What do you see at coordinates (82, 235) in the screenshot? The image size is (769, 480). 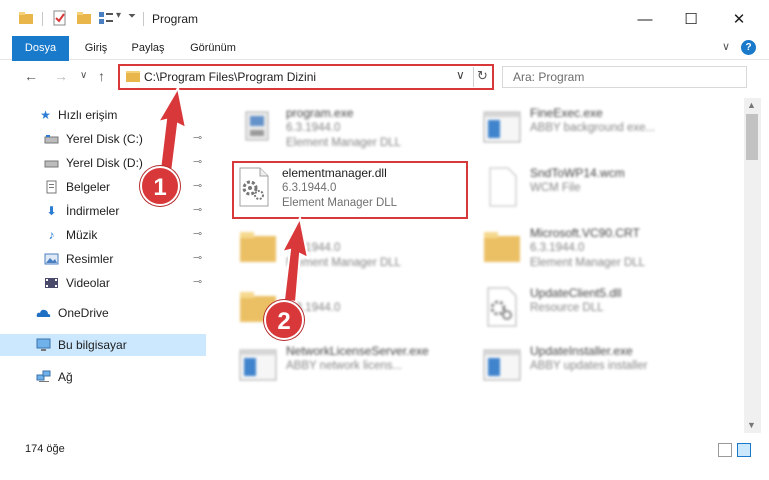 I see `sidebar-item-label: Müzik` at bounding box center [82, 235].